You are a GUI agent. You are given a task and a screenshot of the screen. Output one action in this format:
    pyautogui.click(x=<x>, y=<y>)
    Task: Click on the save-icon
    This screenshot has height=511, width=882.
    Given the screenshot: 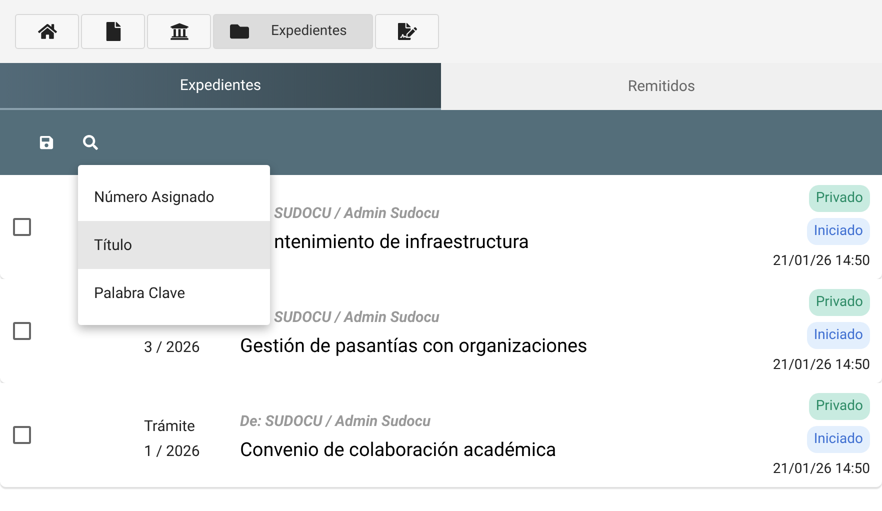 What is the action you would take?
    pyautogui.click(x=46, y=142)
    